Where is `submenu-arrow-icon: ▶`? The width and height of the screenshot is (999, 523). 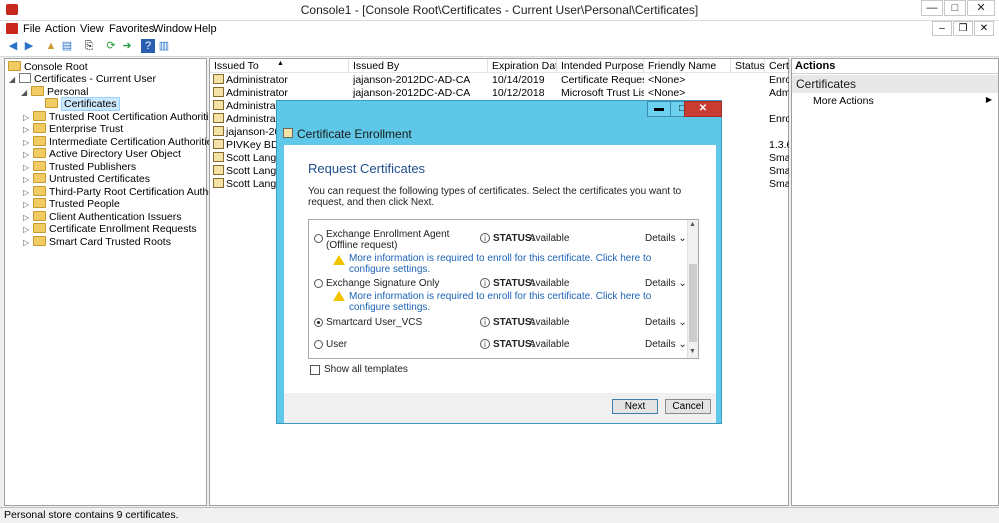
submenu-arrow-icon: ▶ is located at coordinates (988, 99).